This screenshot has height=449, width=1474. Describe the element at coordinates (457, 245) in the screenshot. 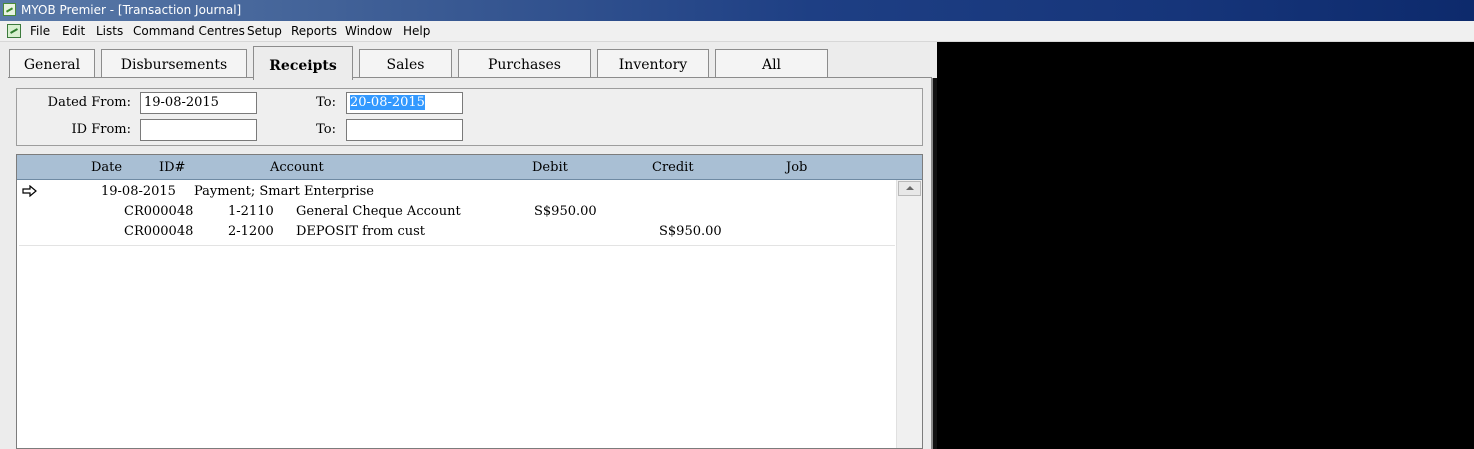

I see `row-separator` at that location.